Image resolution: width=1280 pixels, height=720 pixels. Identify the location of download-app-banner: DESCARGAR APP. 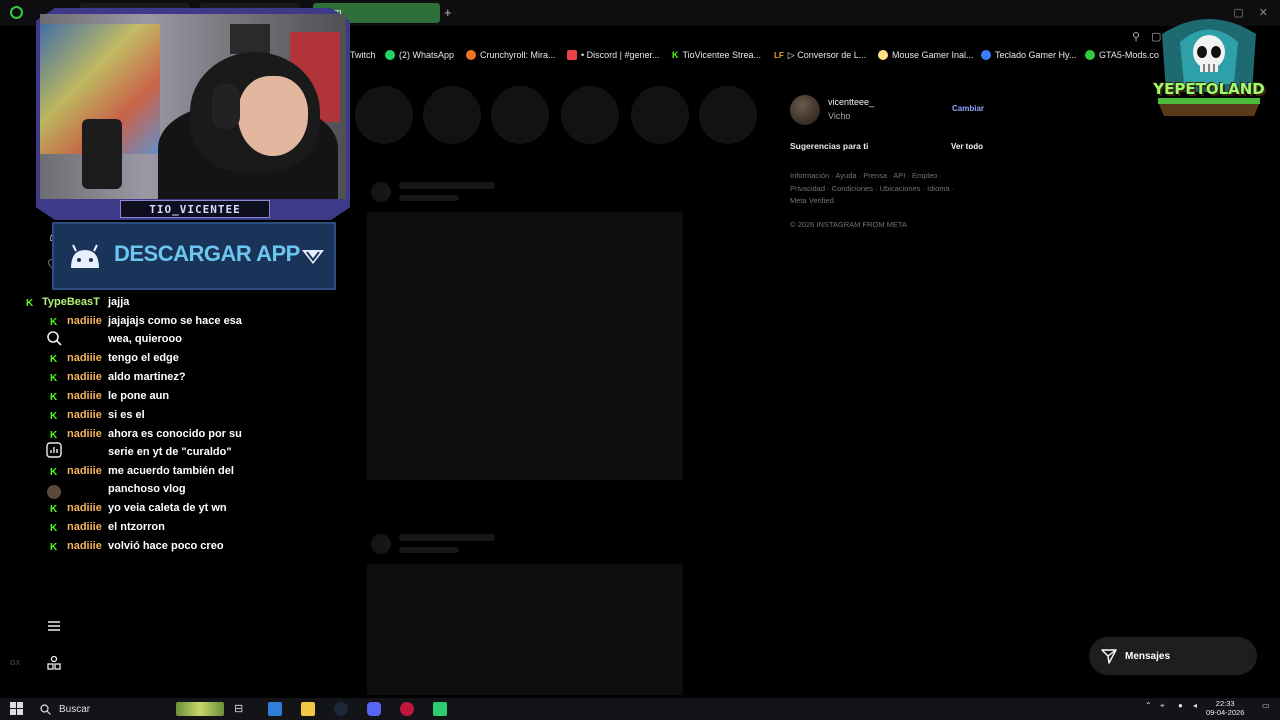
(194, 256).